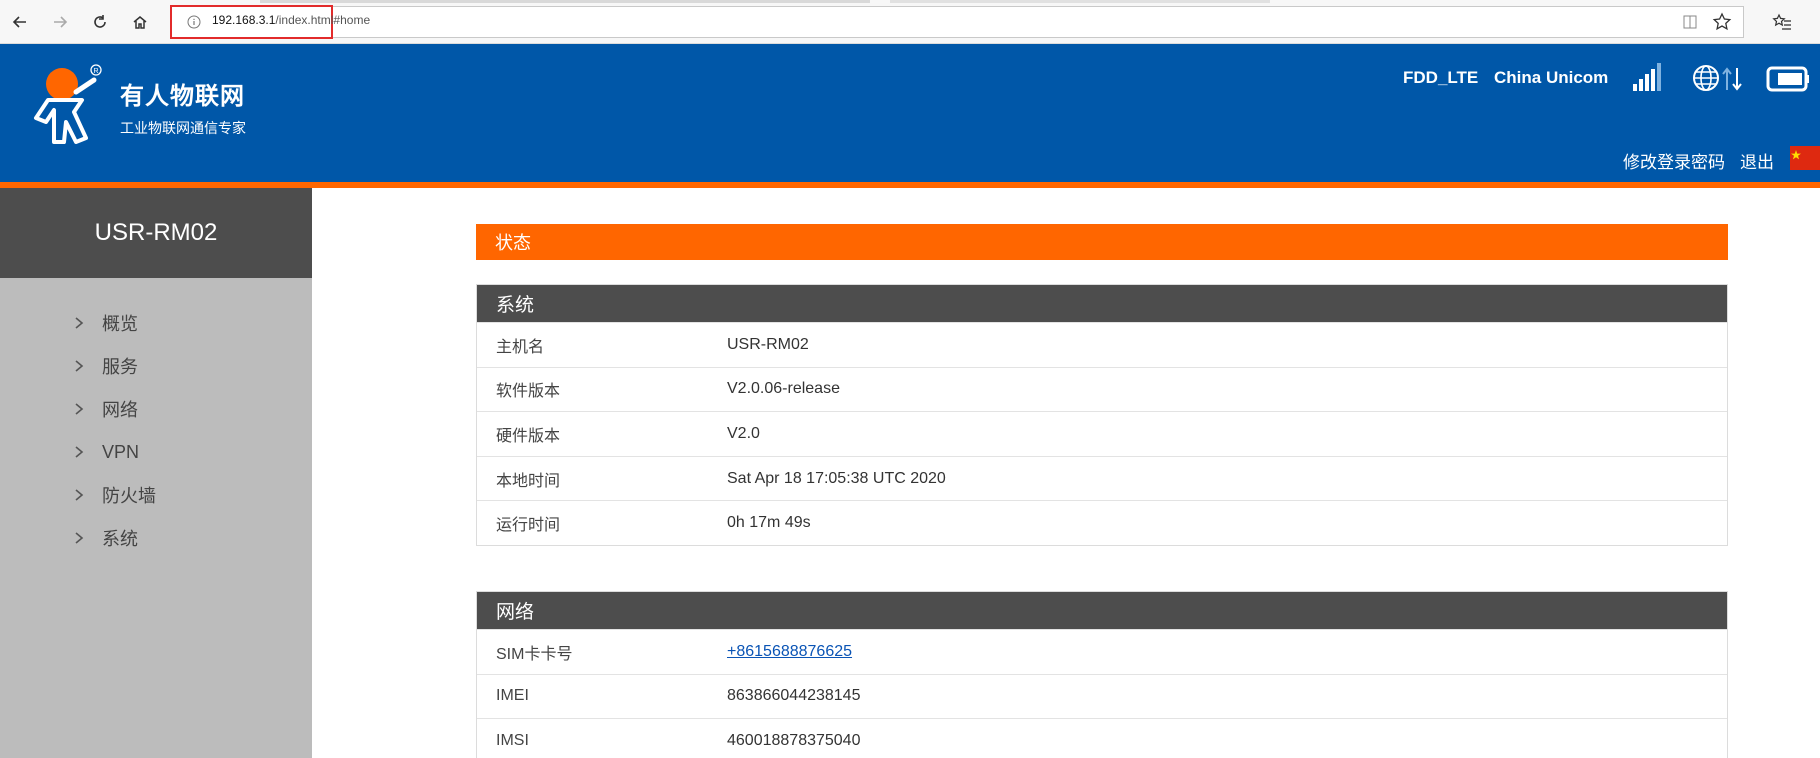  Describe the element at coordinates (1102, 433) in the screenshot. I see `table-row: 硬件版本 V2.0` at that location.